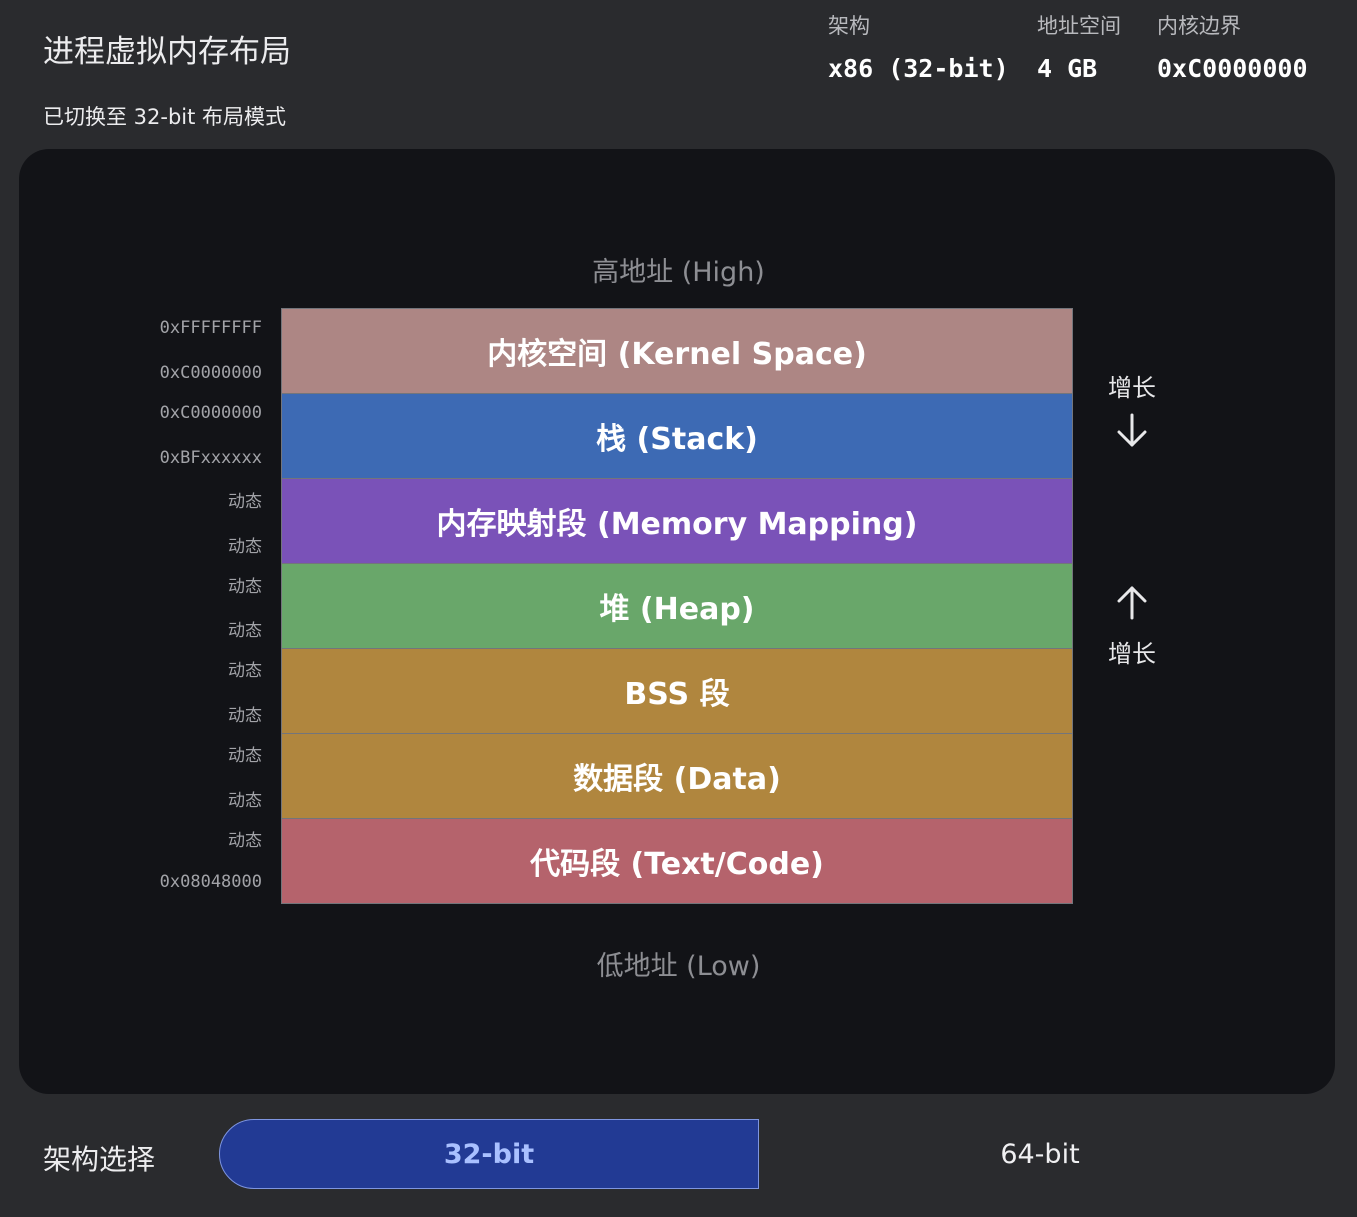 The height and width of the screenshot is (1217, 1357). What do you see at coordinates (677, 435) in the screenshot?
I see `segment-stack: 栈 (Stack)` at bounding box center [677, 435].